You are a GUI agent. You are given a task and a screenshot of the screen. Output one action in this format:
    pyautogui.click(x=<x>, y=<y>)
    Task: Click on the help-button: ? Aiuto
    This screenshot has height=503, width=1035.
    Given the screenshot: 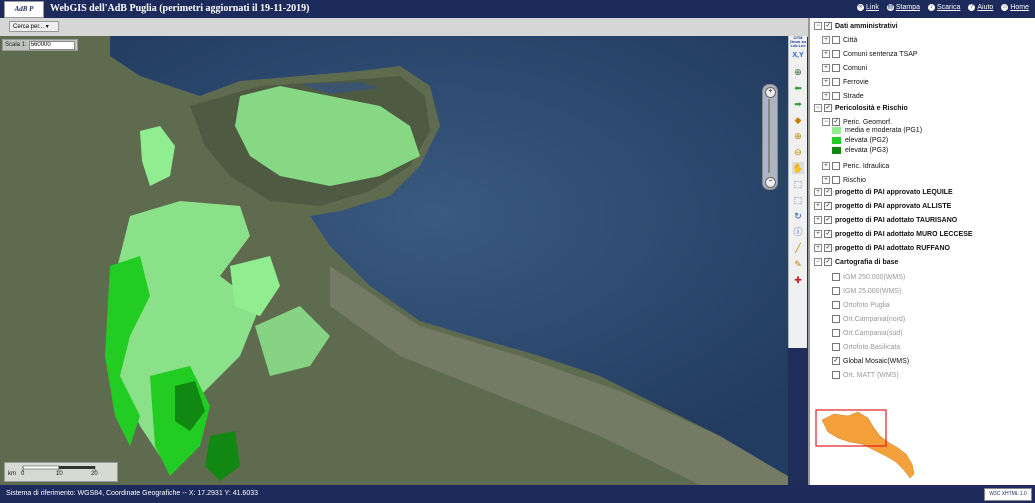 What is the action you would take?
    pyautogui.click(x=980, y=7)
    